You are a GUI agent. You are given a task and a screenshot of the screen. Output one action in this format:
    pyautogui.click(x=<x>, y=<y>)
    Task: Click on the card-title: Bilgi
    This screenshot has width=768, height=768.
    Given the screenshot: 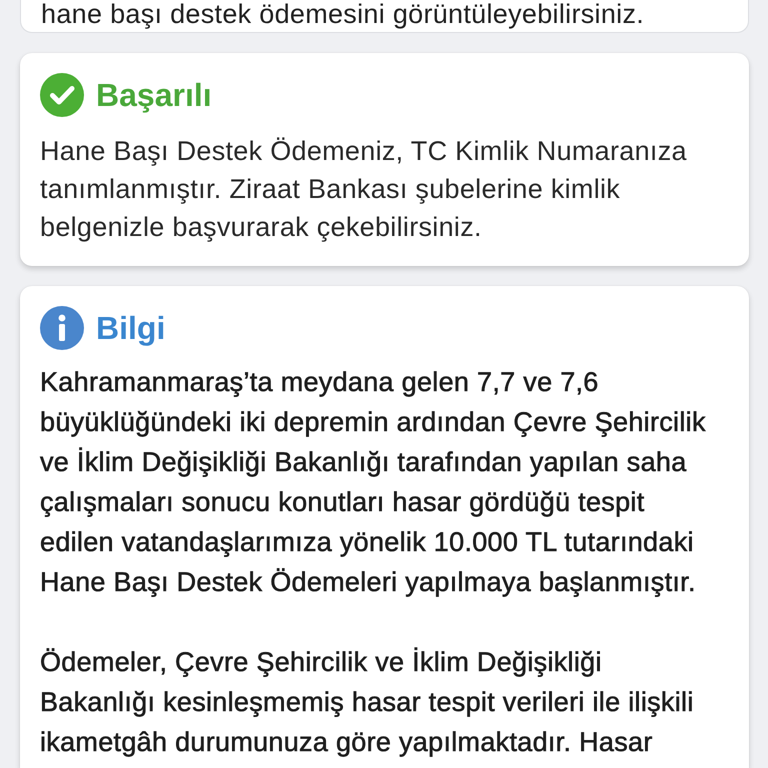 What is the action you would take?
    pyautogui.click(x=131, y=328)
    